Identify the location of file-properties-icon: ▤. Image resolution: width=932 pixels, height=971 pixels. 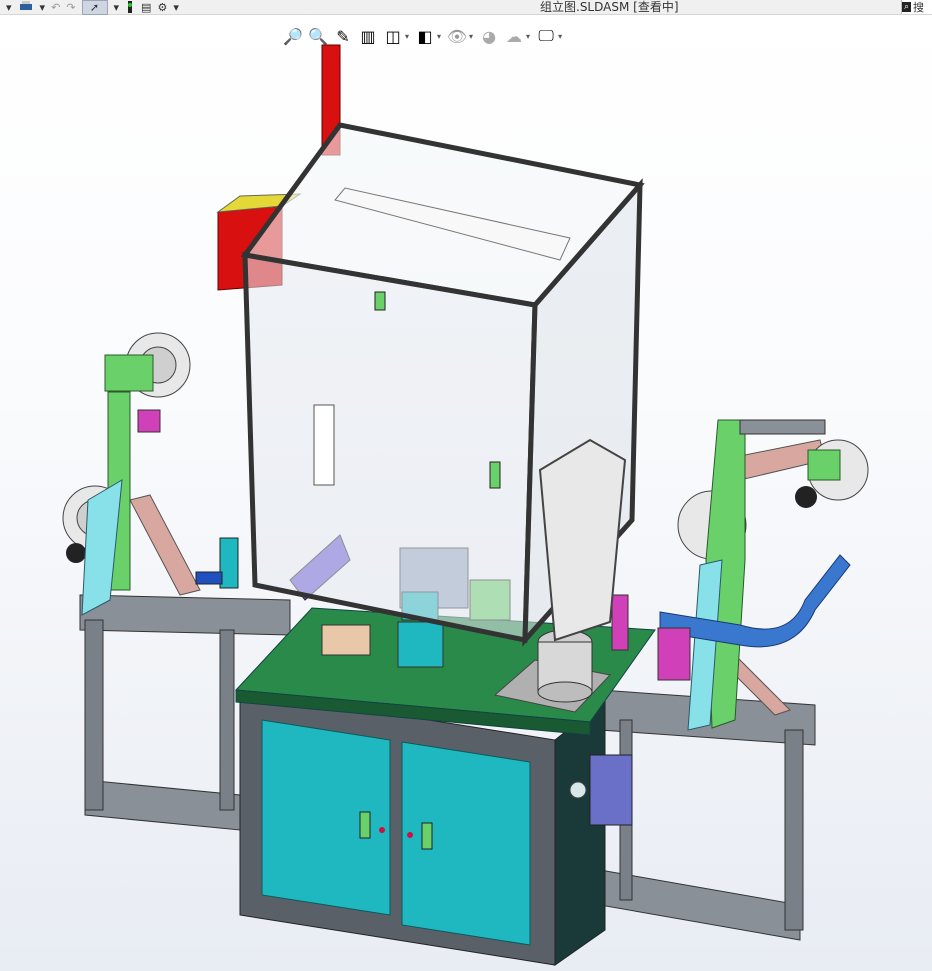
(146, 7).